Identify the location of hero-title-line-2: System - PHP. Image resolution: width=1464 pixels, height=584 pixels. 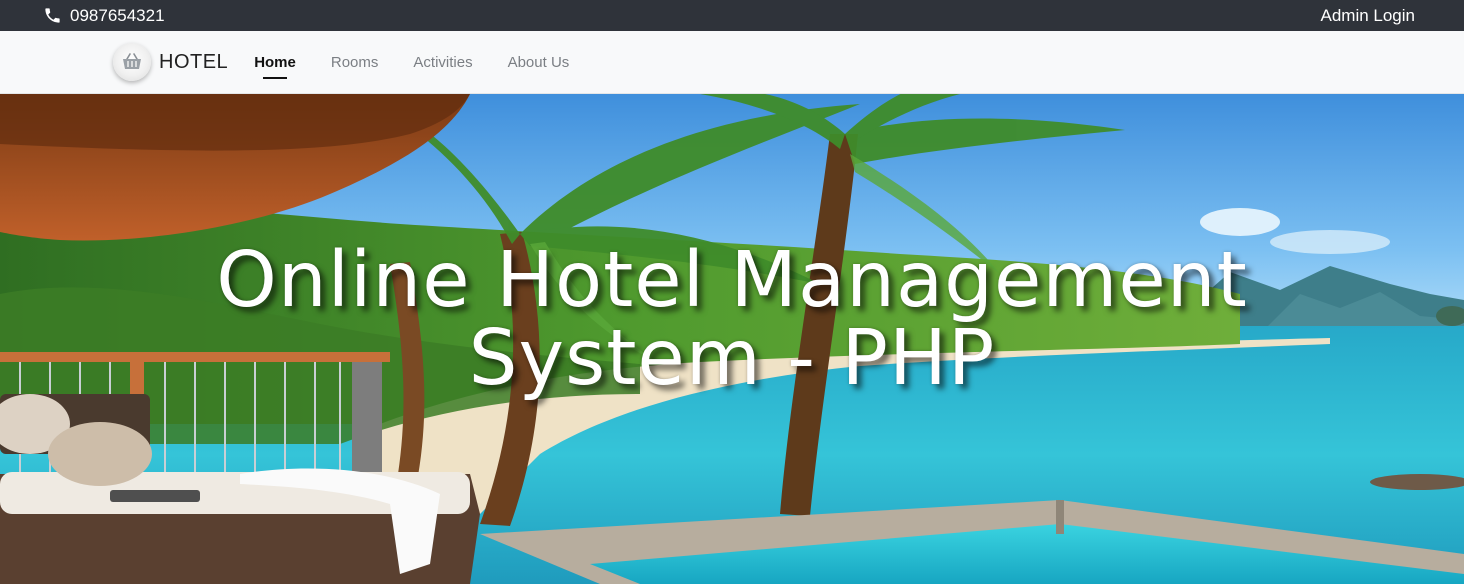
(732, 358).